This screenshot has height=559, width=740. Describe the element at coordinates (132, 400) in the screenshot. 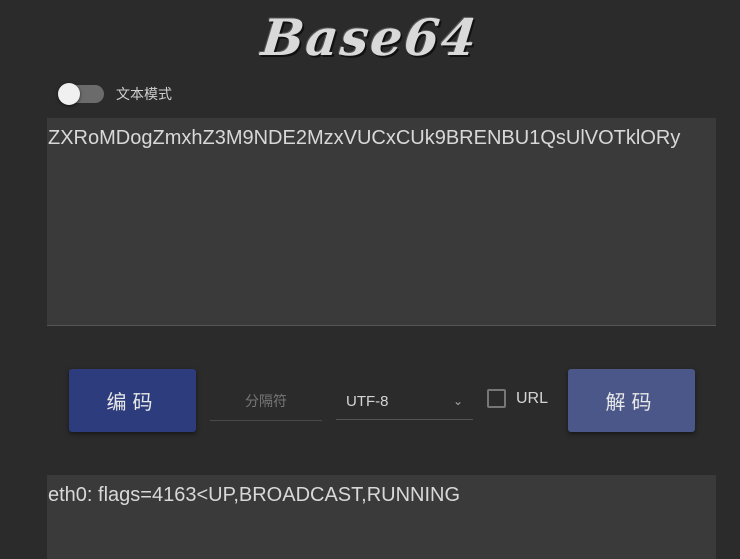

I see `encode-button: 编码` at that location.